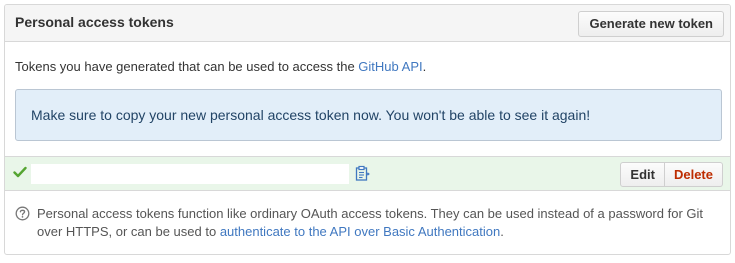 The image size is (735, 263). I want to click on token-value-field, so click(190, 174).